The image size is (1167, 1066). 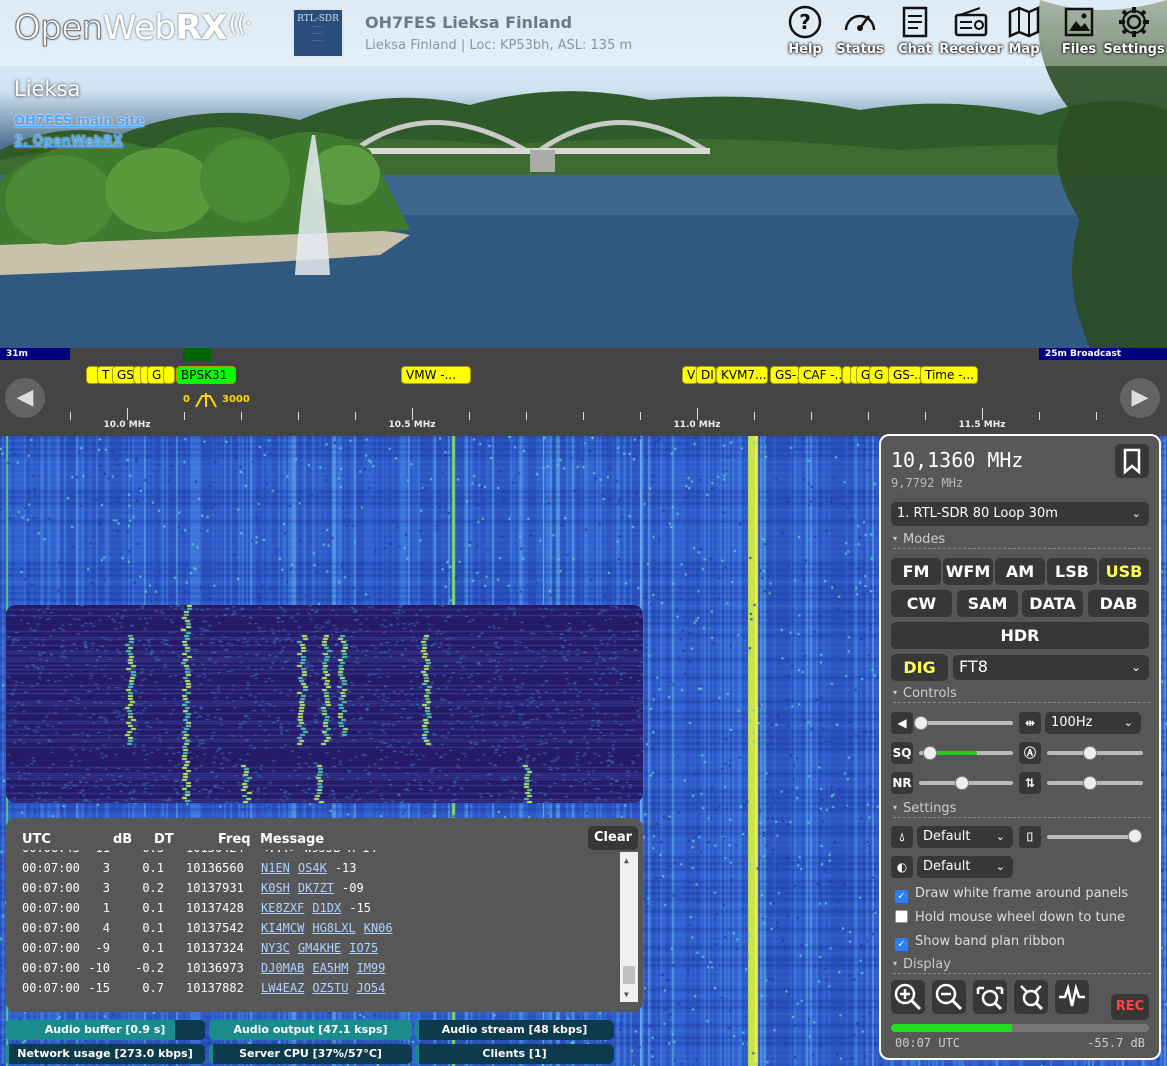 I want to click on callsign-link: OZ5TU, so click(x=330, y=988).